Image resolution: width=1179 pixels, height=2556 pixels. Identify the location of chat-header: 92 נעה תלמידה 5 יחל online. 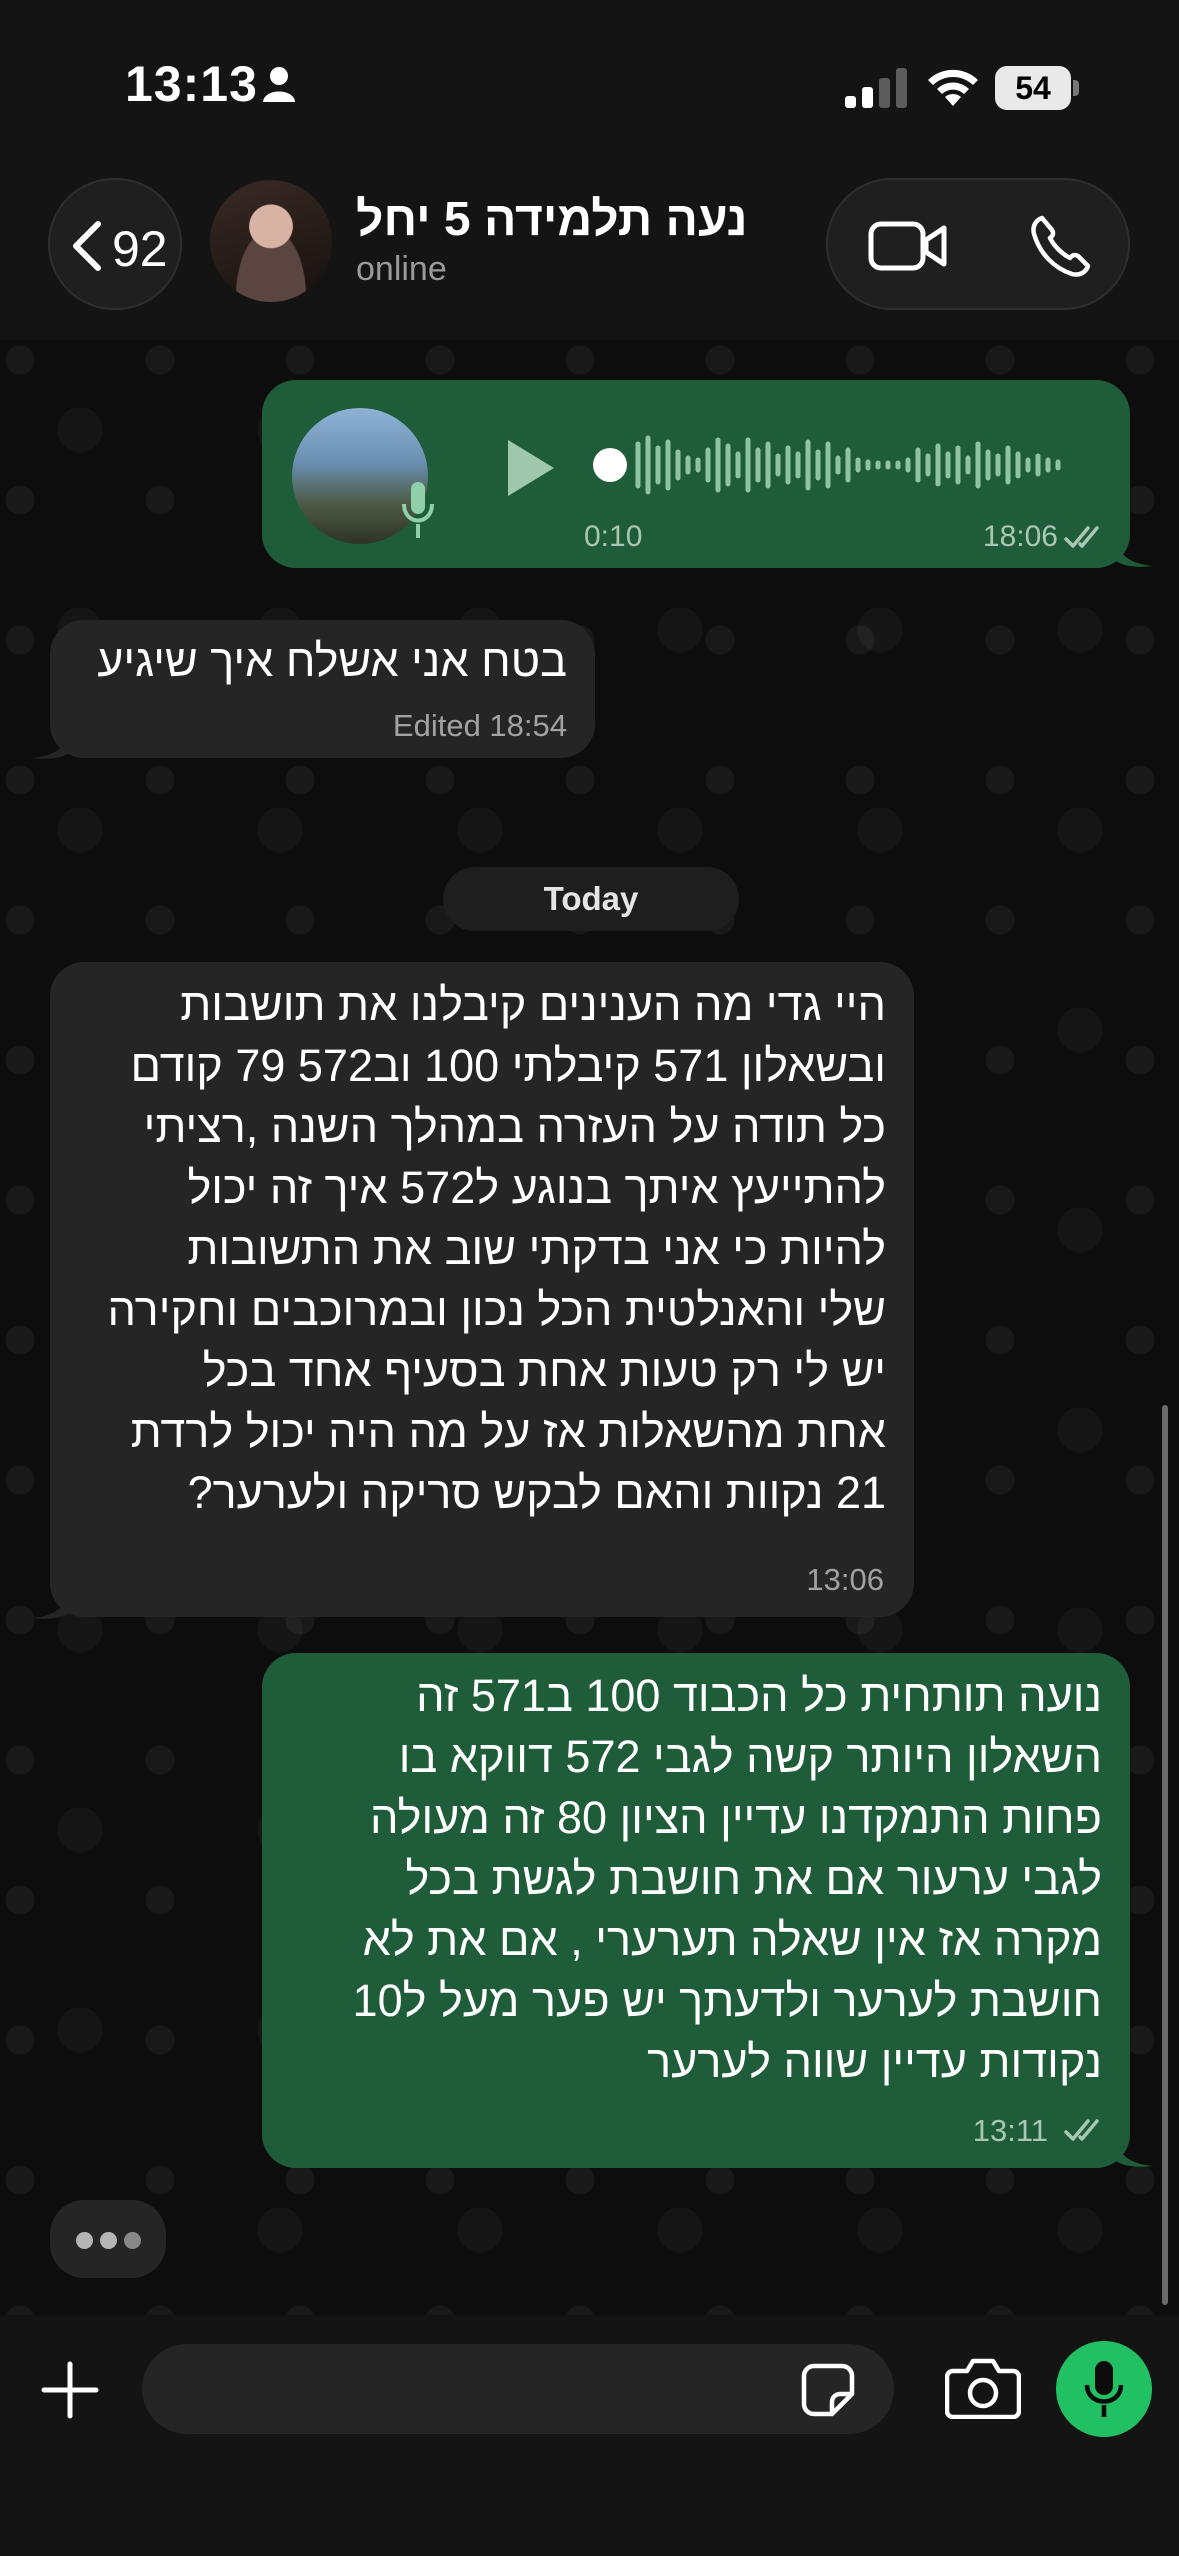
(589, 255).